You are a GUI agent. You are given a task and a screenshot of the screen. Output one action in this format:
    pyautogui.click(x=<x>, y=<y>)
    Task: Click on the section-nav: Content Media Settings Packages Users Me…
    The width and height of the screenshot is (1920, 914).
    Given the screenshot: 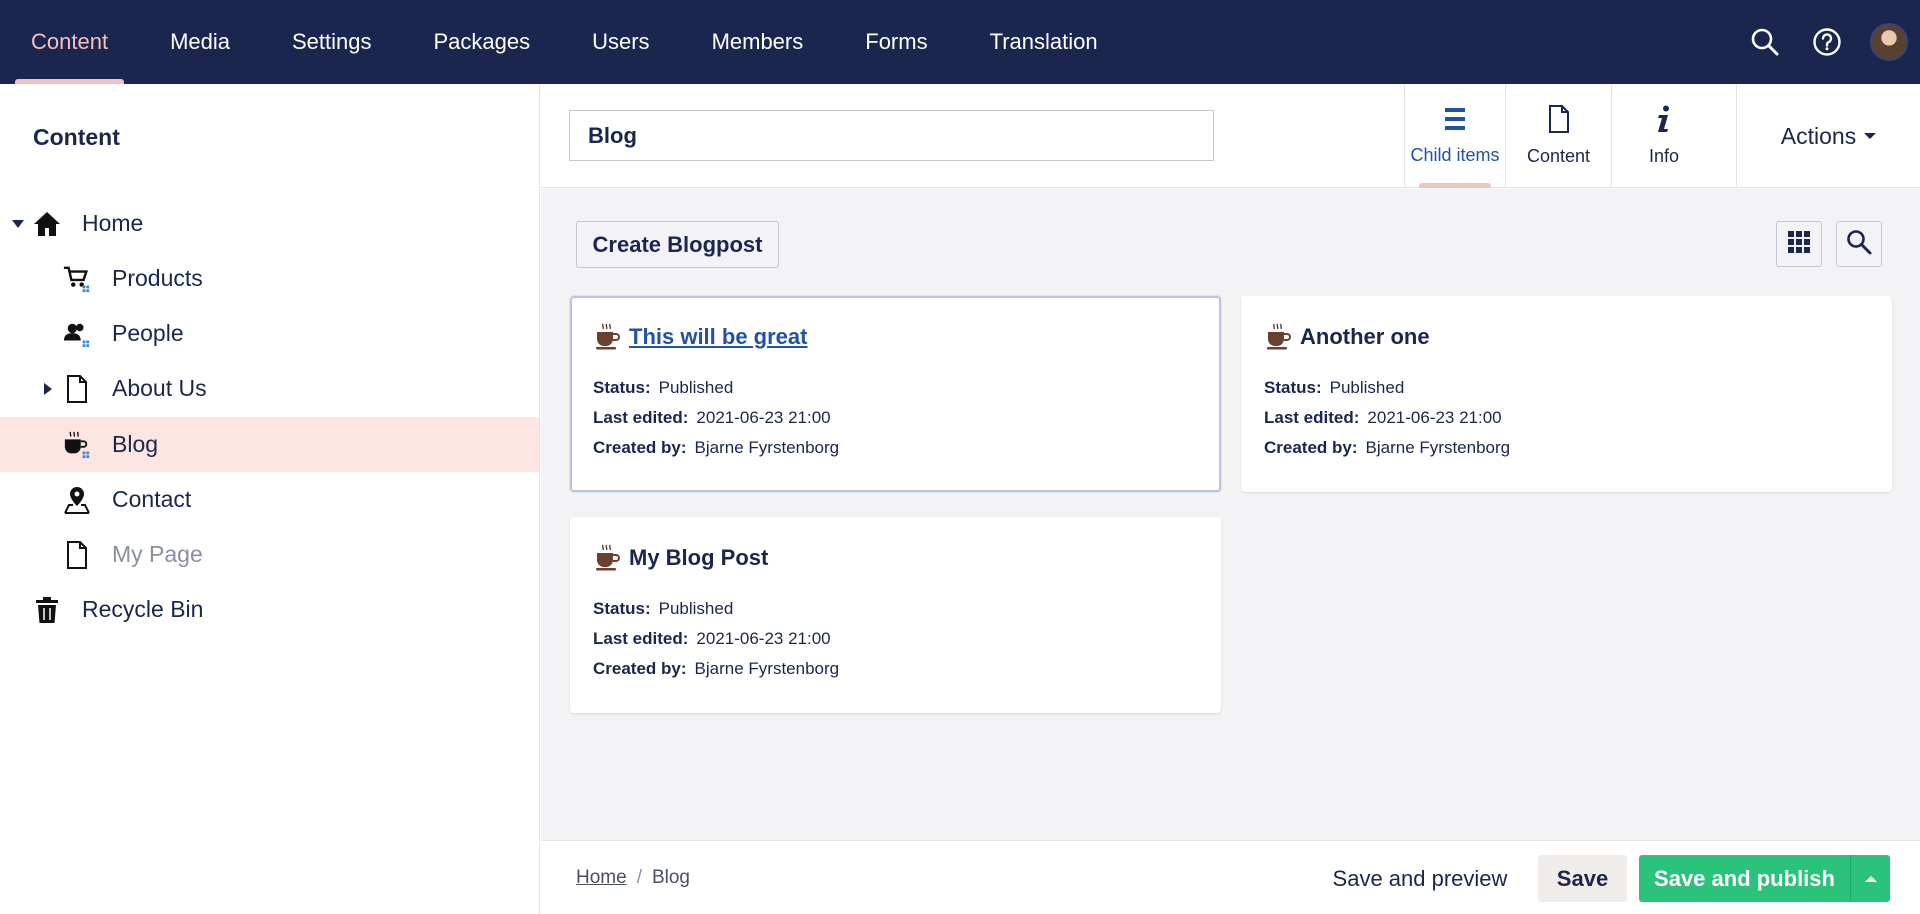 What is the action you would take?
    pyautogui.click(x=564, y=42)
    